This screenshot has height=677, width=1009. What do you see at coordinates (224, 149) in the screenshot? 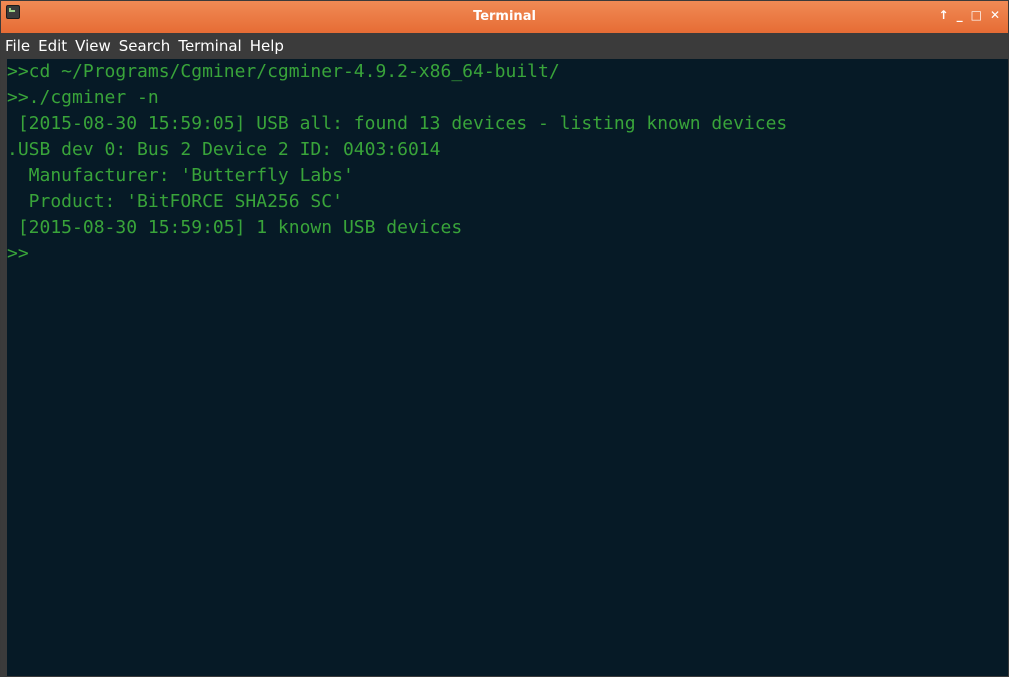
I see `terminal-line: .USB dev 0: Bus 2 Device 2 ID: 0403:6014` at bounding box center [224, 149].